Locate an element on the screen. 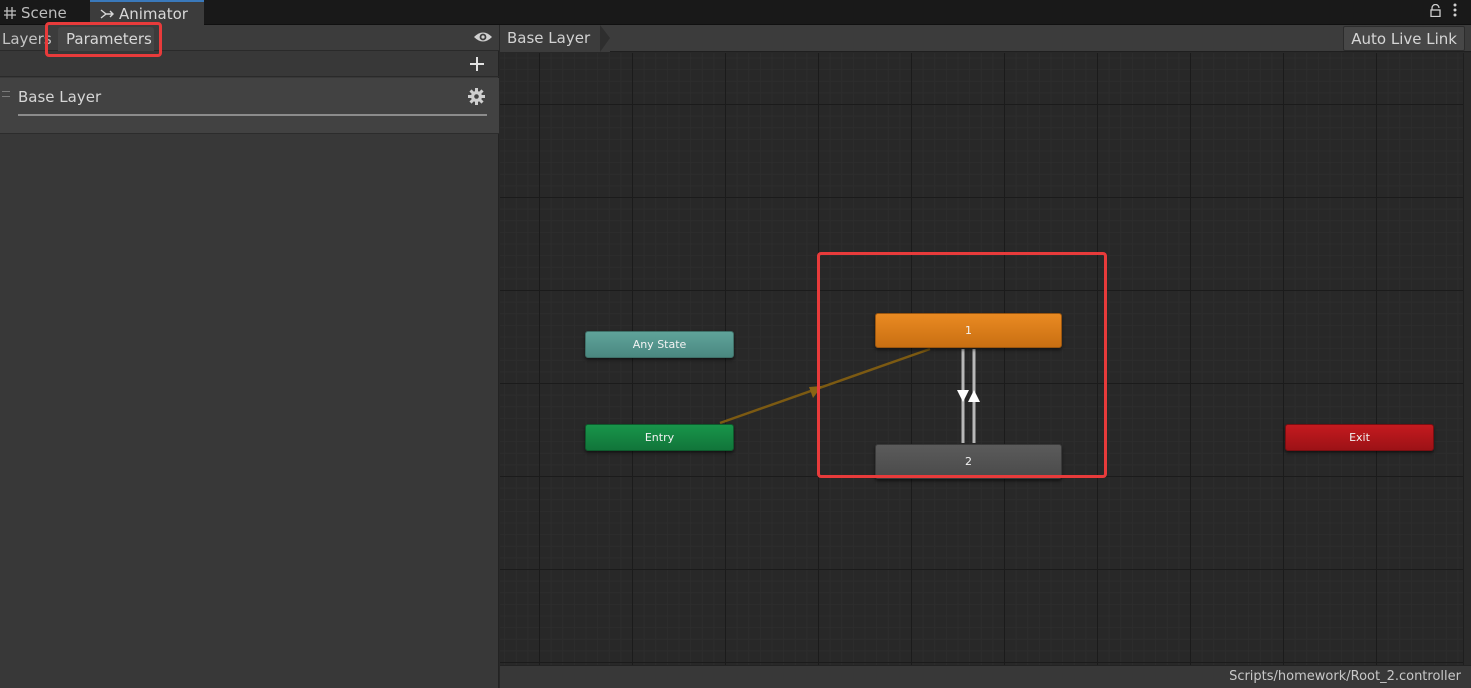  state-1-default: 1 is located at coordinates (968, 330).